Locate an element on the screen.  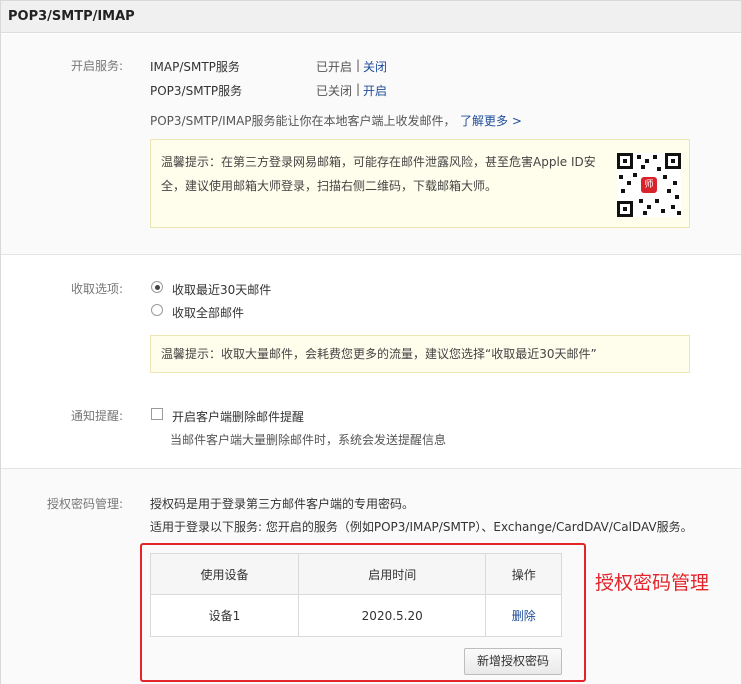
pop3-service-status: 已关闭 is located at coordinates (334, 91).